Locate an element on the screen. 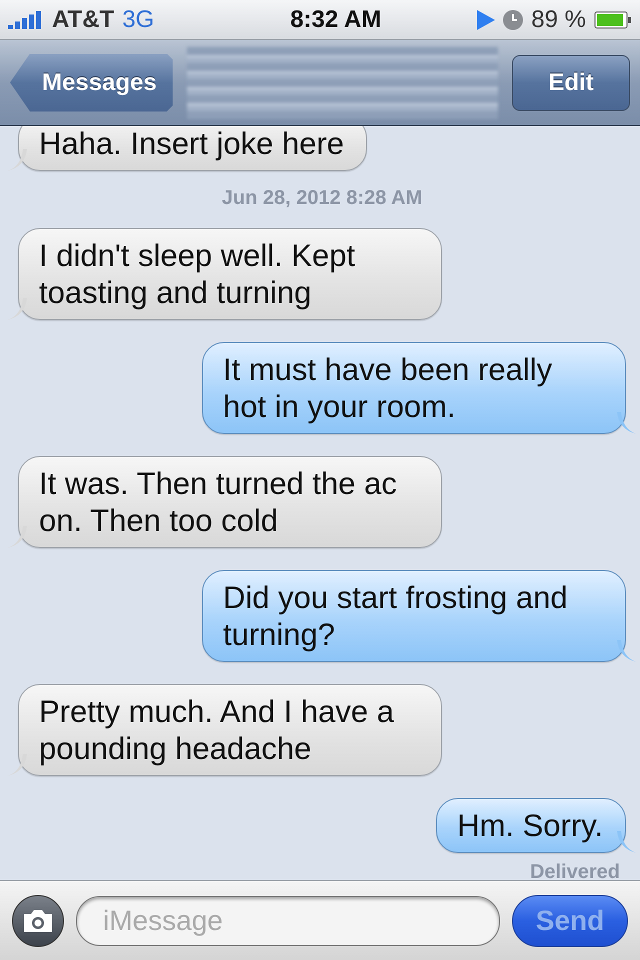 Image resolution: width=640 pixels, height=960 pixels. carrier-name: AT&T is located at coordinates (83, 20).